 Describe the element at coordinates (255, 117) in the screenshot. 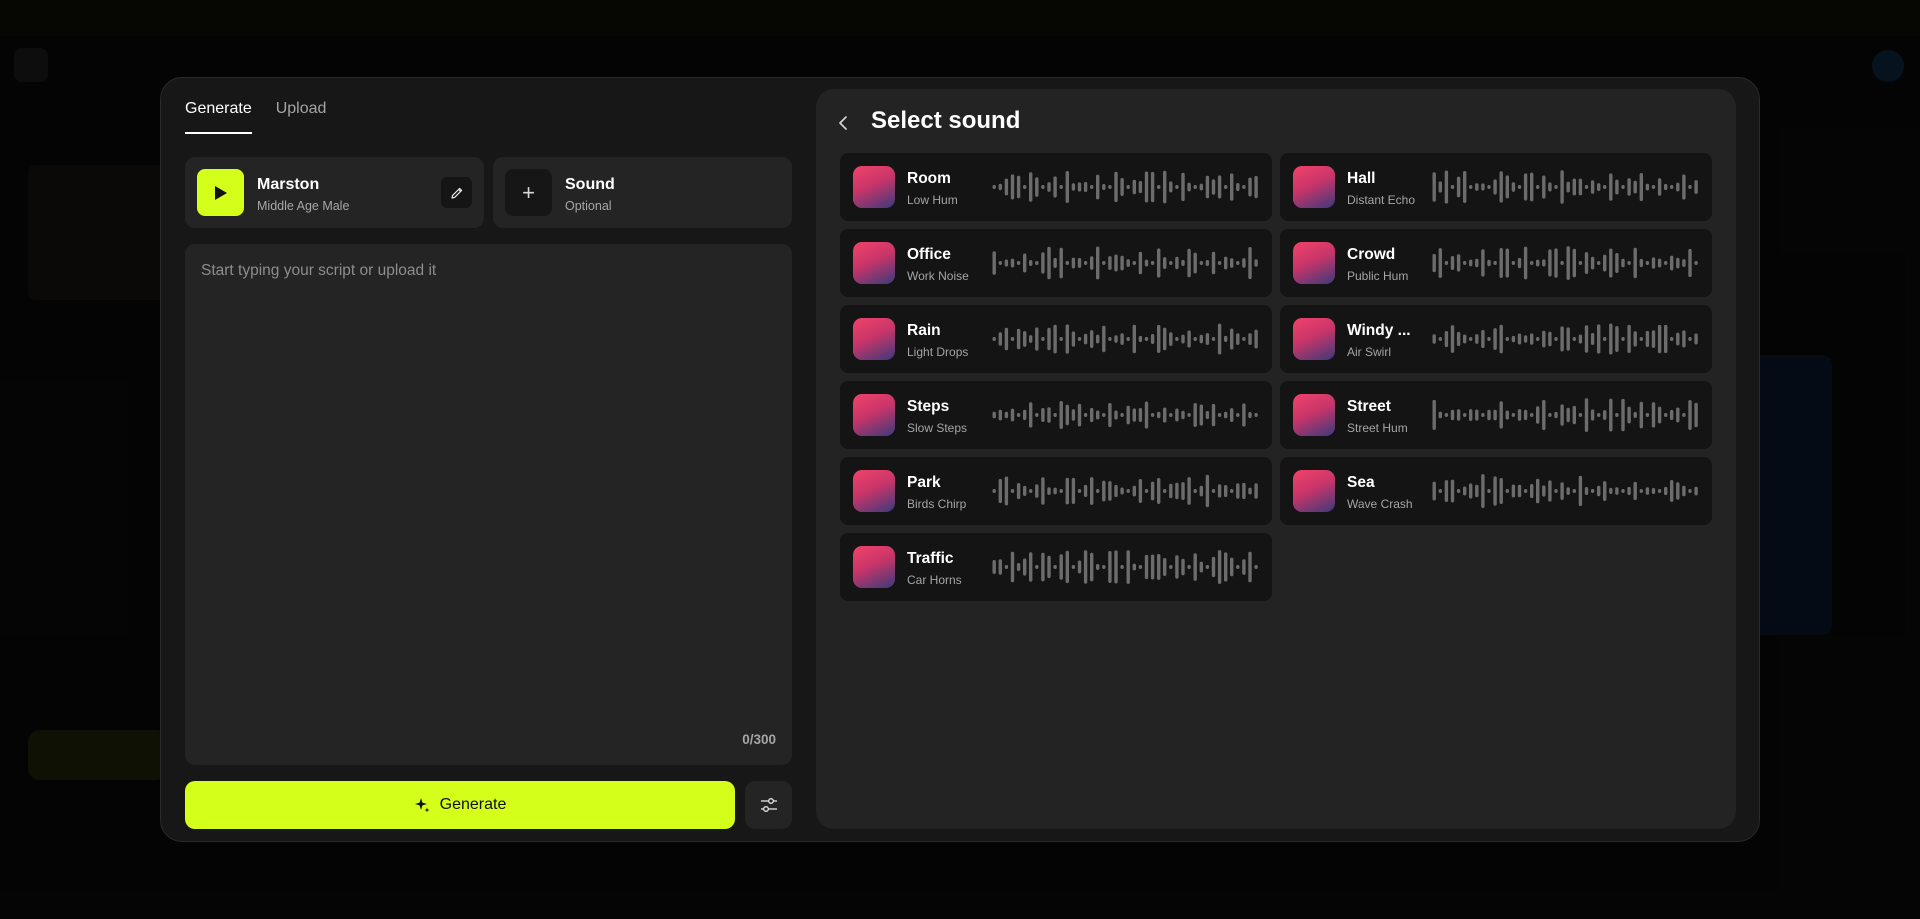

I see `mode-tabs: Generate Upload` at that location.